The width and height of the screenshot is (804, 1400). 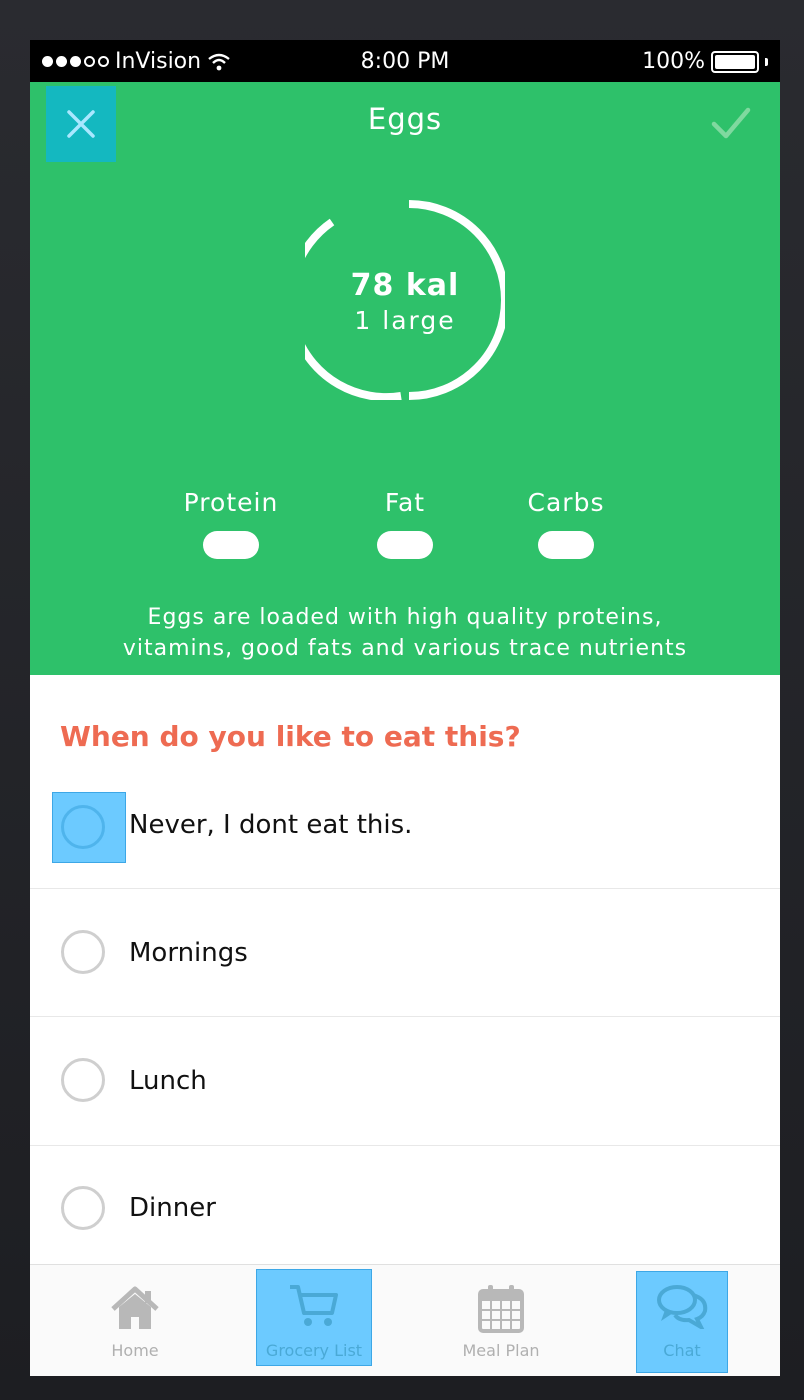 What do you see at coordinates (405, 1320) in the screenshot?
I see `tab-bar: Home Grocery List Meal Plan Chat` at bounding box center [405, 1320].